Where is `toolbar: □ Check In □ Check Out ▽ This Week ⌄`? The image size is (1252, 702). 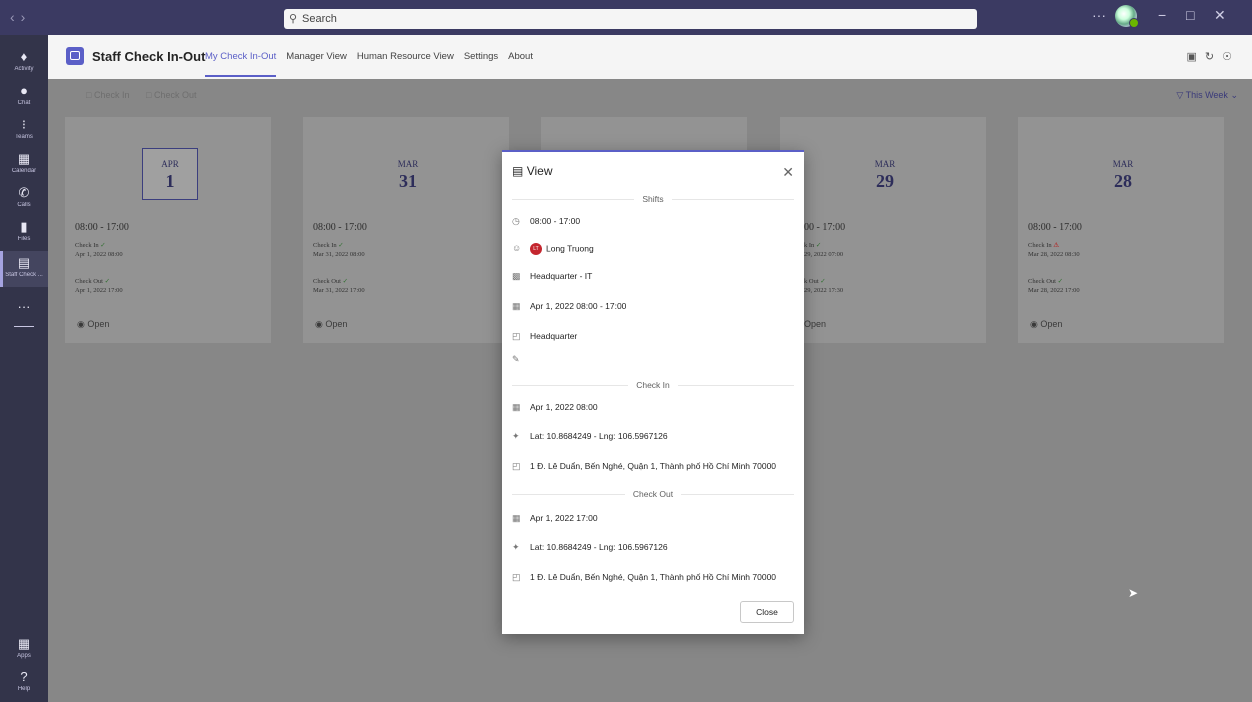
toolbar: □ Check In □ Check Out ▽ This Week ⌄ is located at coordinates (650, 95).